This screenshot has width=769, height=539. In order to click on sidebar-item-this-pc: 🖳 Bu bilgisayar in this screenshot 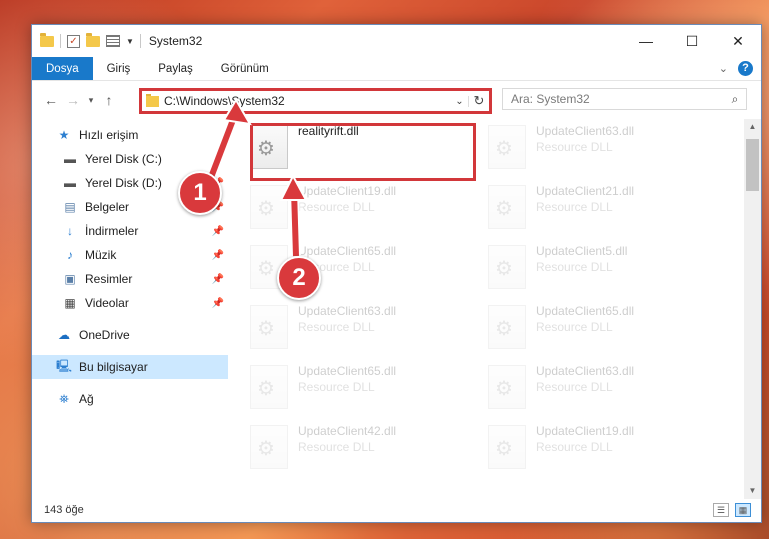, I will do `click(130, 367)`.